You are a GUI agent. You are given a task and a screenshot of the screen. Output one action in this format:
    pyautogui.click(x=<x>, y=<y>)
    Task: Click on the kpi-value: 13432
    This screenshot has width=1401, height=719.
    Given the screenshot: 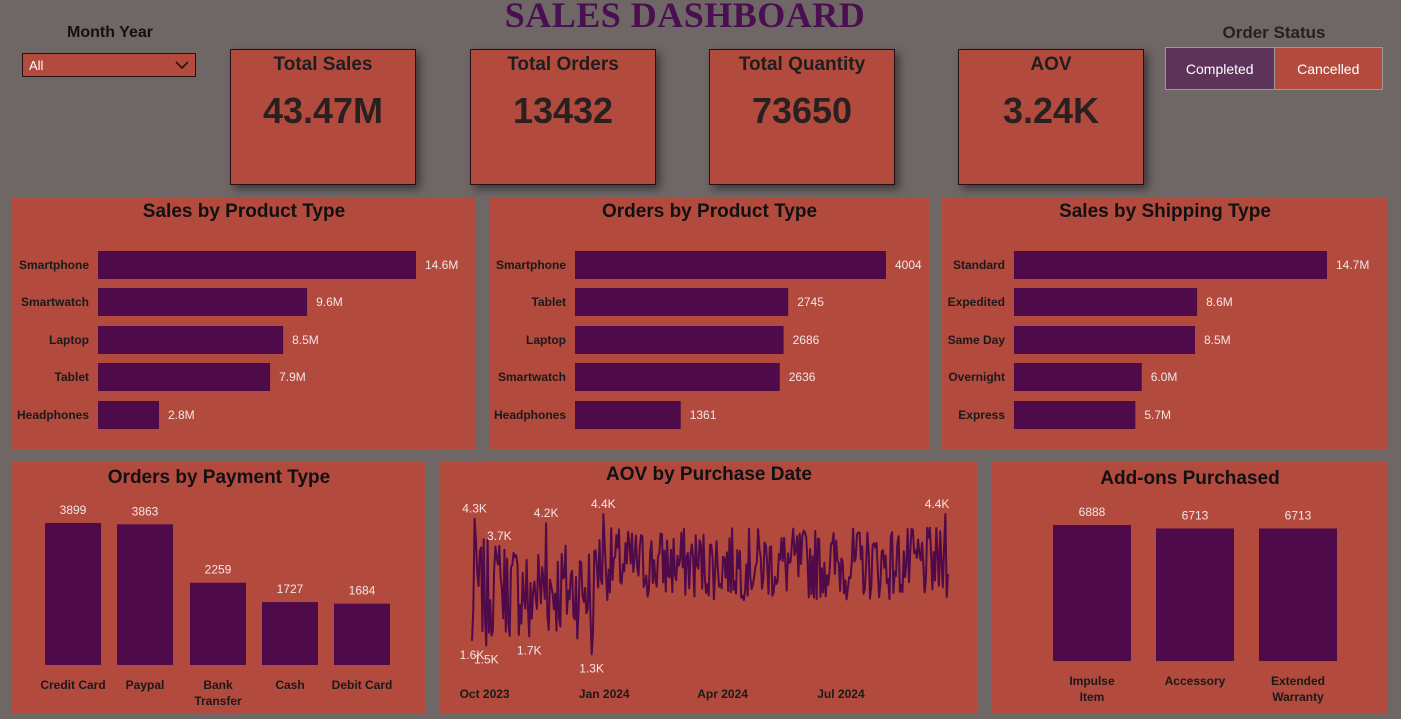 What is the action you would take?
    pyautogui.click(x=563, y=110)
    